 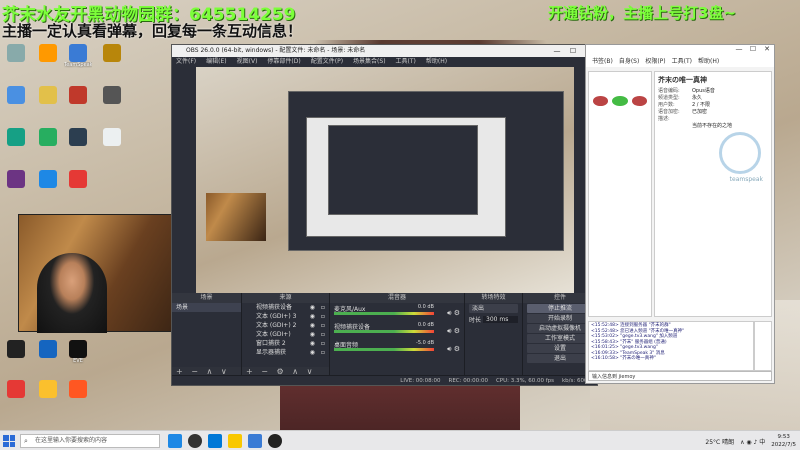 What do you see at coordinates (48, 349) in the screenshot?
I see `vray-icon` at bounding box center [48, 349].